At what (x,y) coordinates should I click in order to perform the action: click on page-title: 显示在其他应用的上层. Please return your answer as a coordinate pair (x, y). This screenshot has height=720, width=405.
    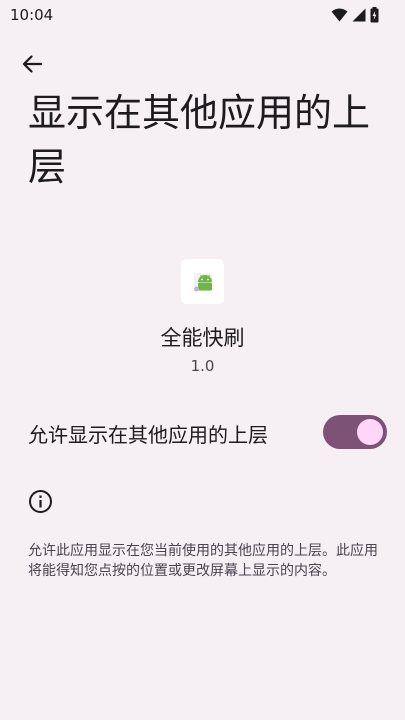
    Looking at the image, I should click on (199, 140).